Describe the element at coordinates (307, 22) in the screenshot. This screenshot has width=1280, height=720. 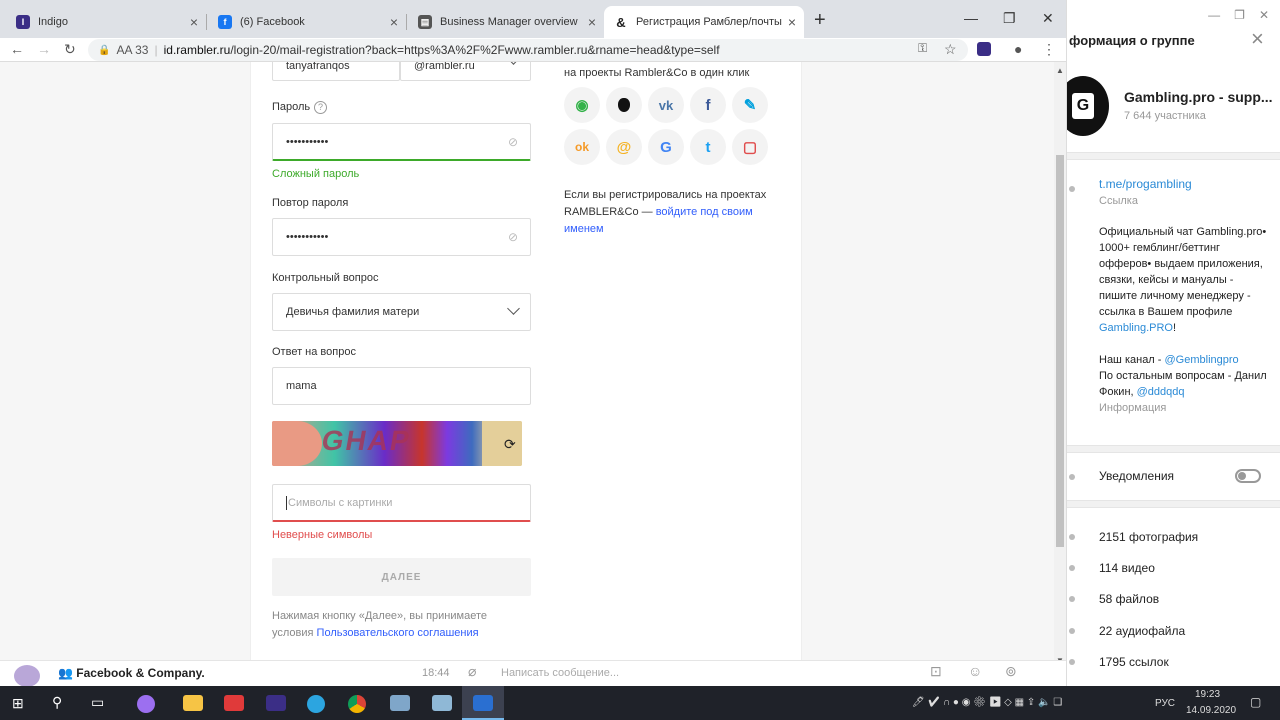
I see `tab-facebook: f (6) Facebook ×` at that location.